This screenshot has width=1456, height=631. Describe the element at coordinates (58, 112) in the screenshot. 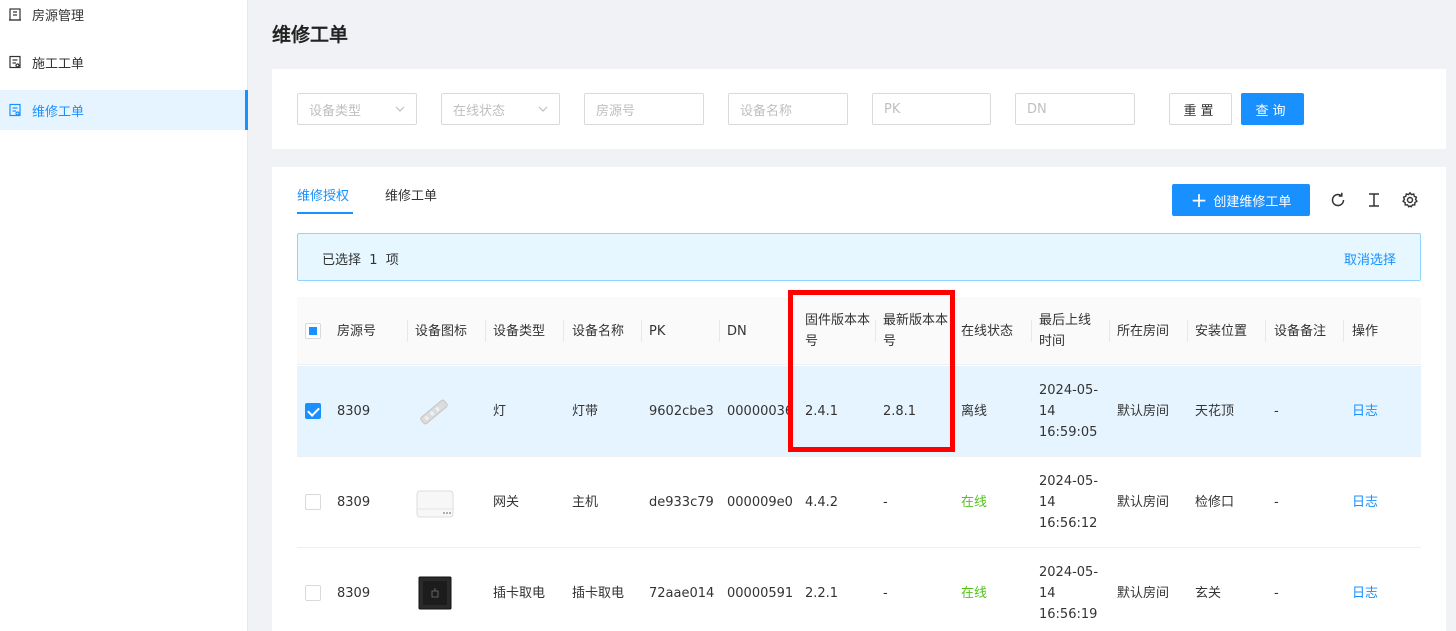

I see `sidebar-item-label: 维修工单` at that location.